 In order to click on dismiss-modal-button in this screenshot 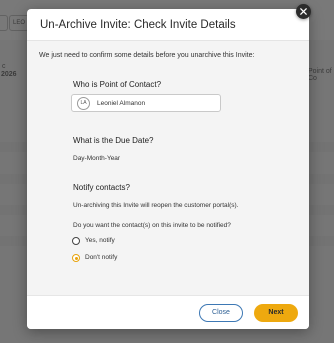, I will do `click(303, 11)`.